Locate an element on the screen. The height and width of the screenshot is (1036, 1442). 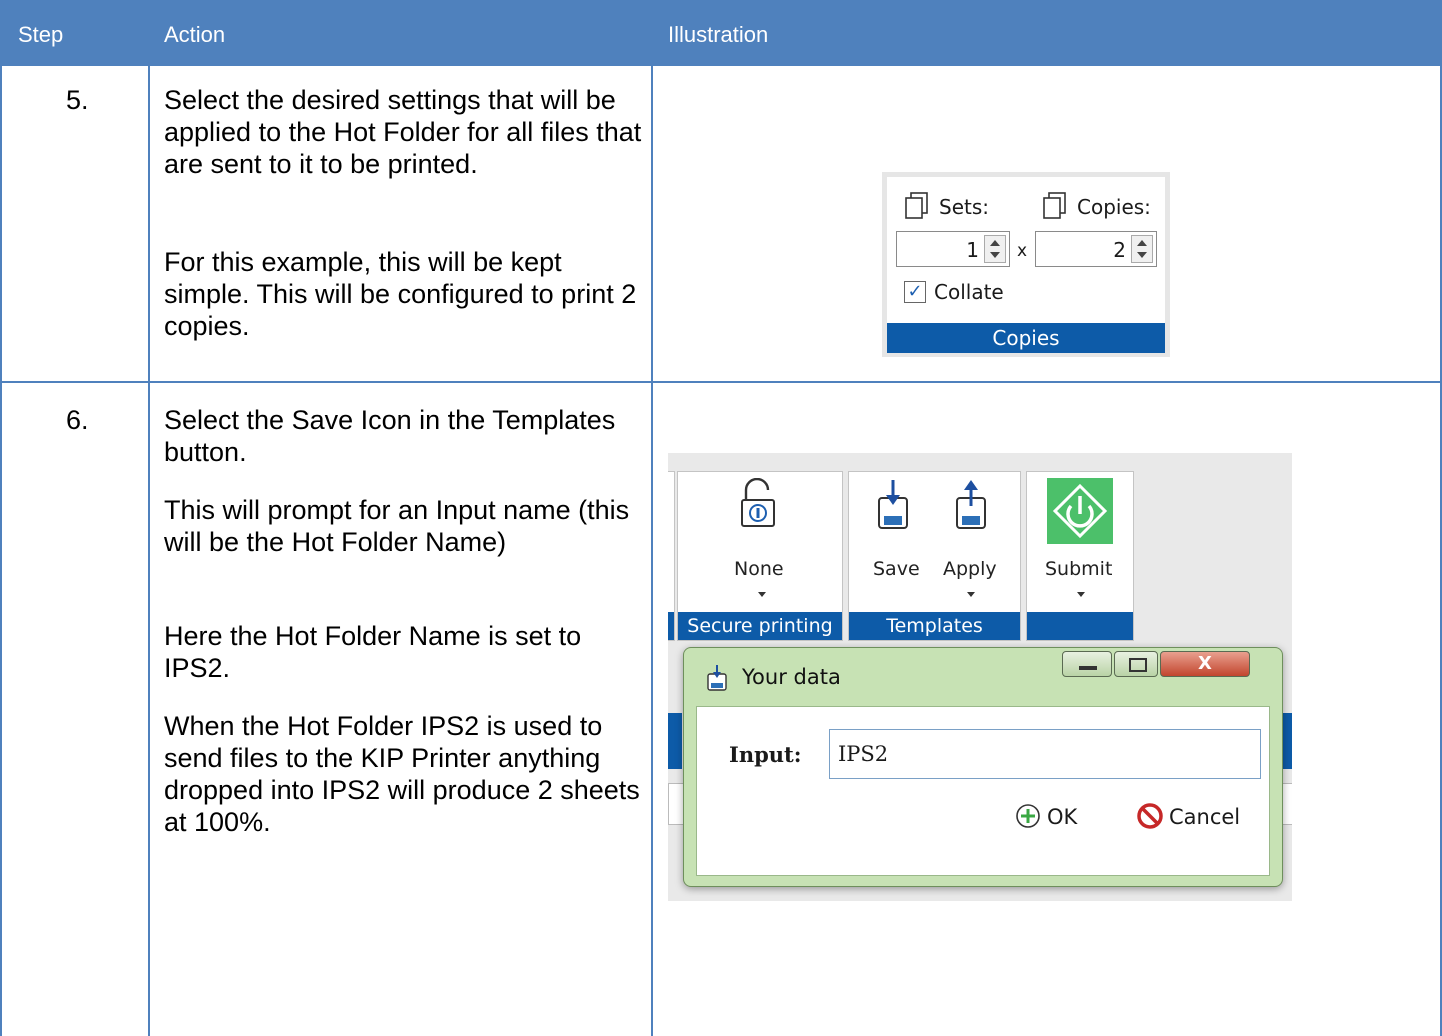
maximize-button is located at coordinates (1136, 664).